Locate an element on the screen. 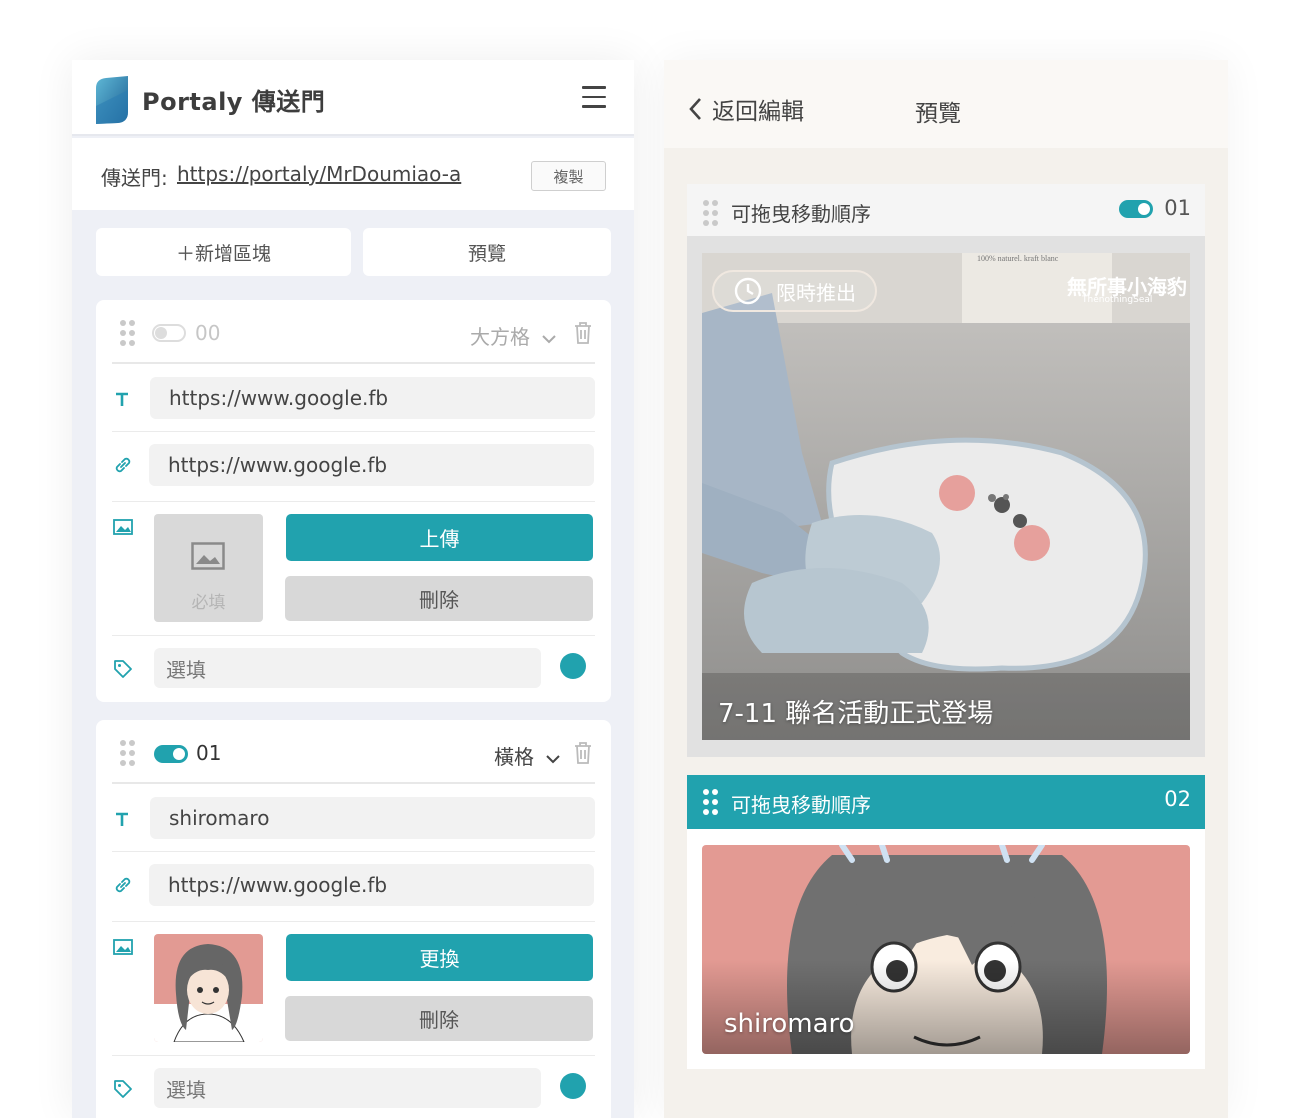 This screenshot has height=1118, width=1298. title-input: shiromaro is located at coordinates (372, 818).